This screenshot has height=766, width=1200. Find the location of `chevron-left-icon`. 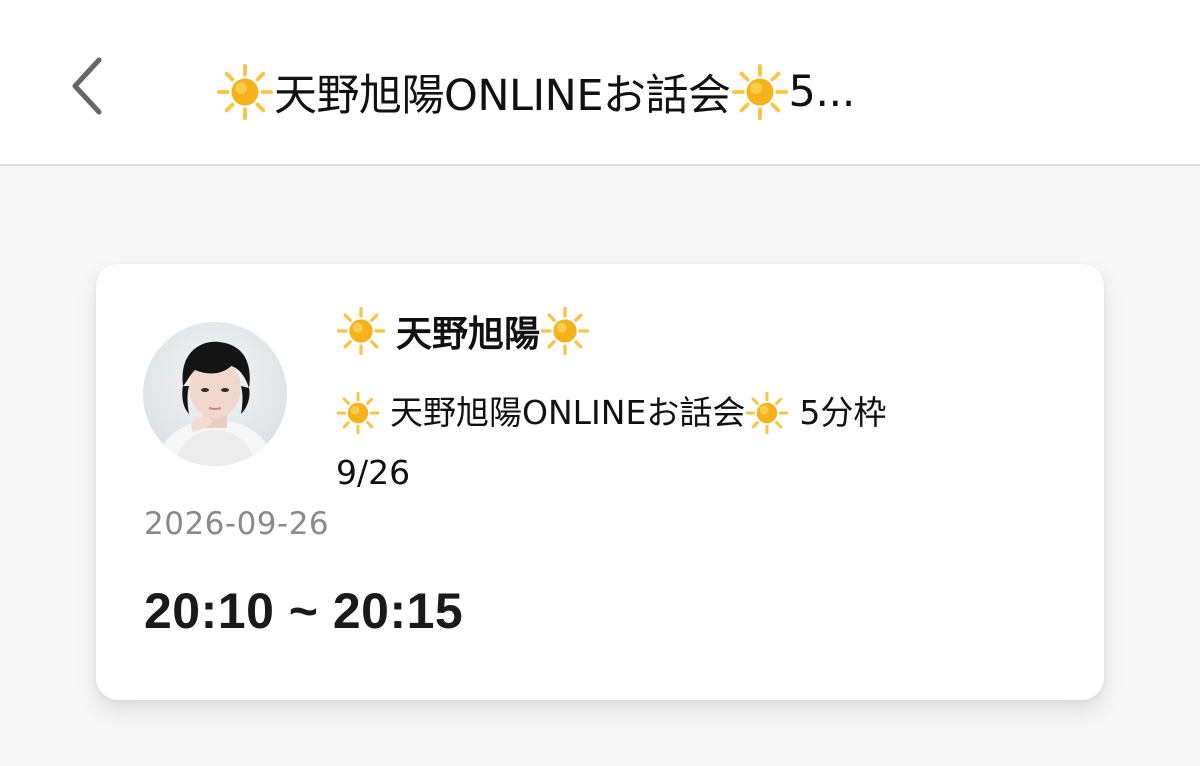

chevron-left-icon is located at coordinates (87, 86).